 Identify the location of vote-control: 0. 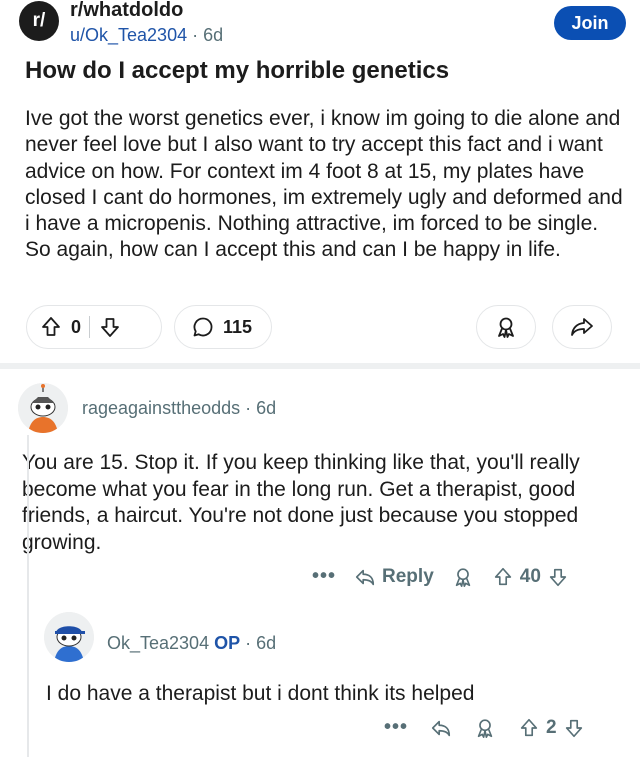
(94, 327).